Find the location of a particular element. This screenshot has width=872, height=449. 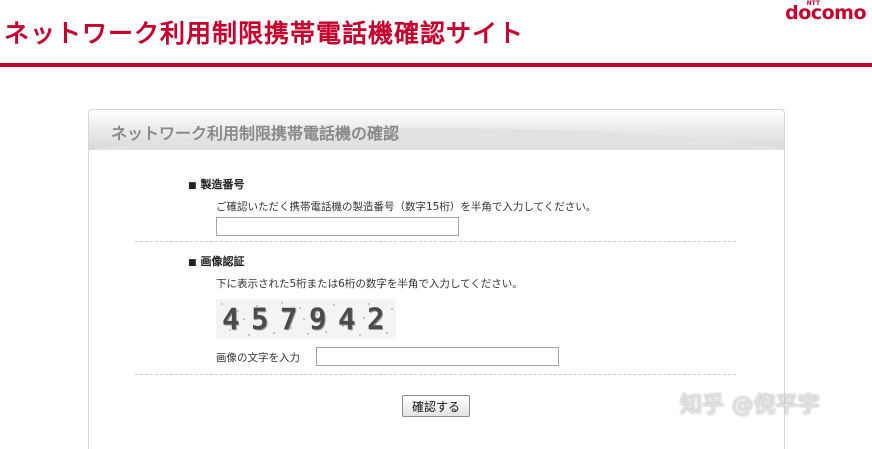

captcha-label-text: 画像認証 is located at coordinates (222, 261).